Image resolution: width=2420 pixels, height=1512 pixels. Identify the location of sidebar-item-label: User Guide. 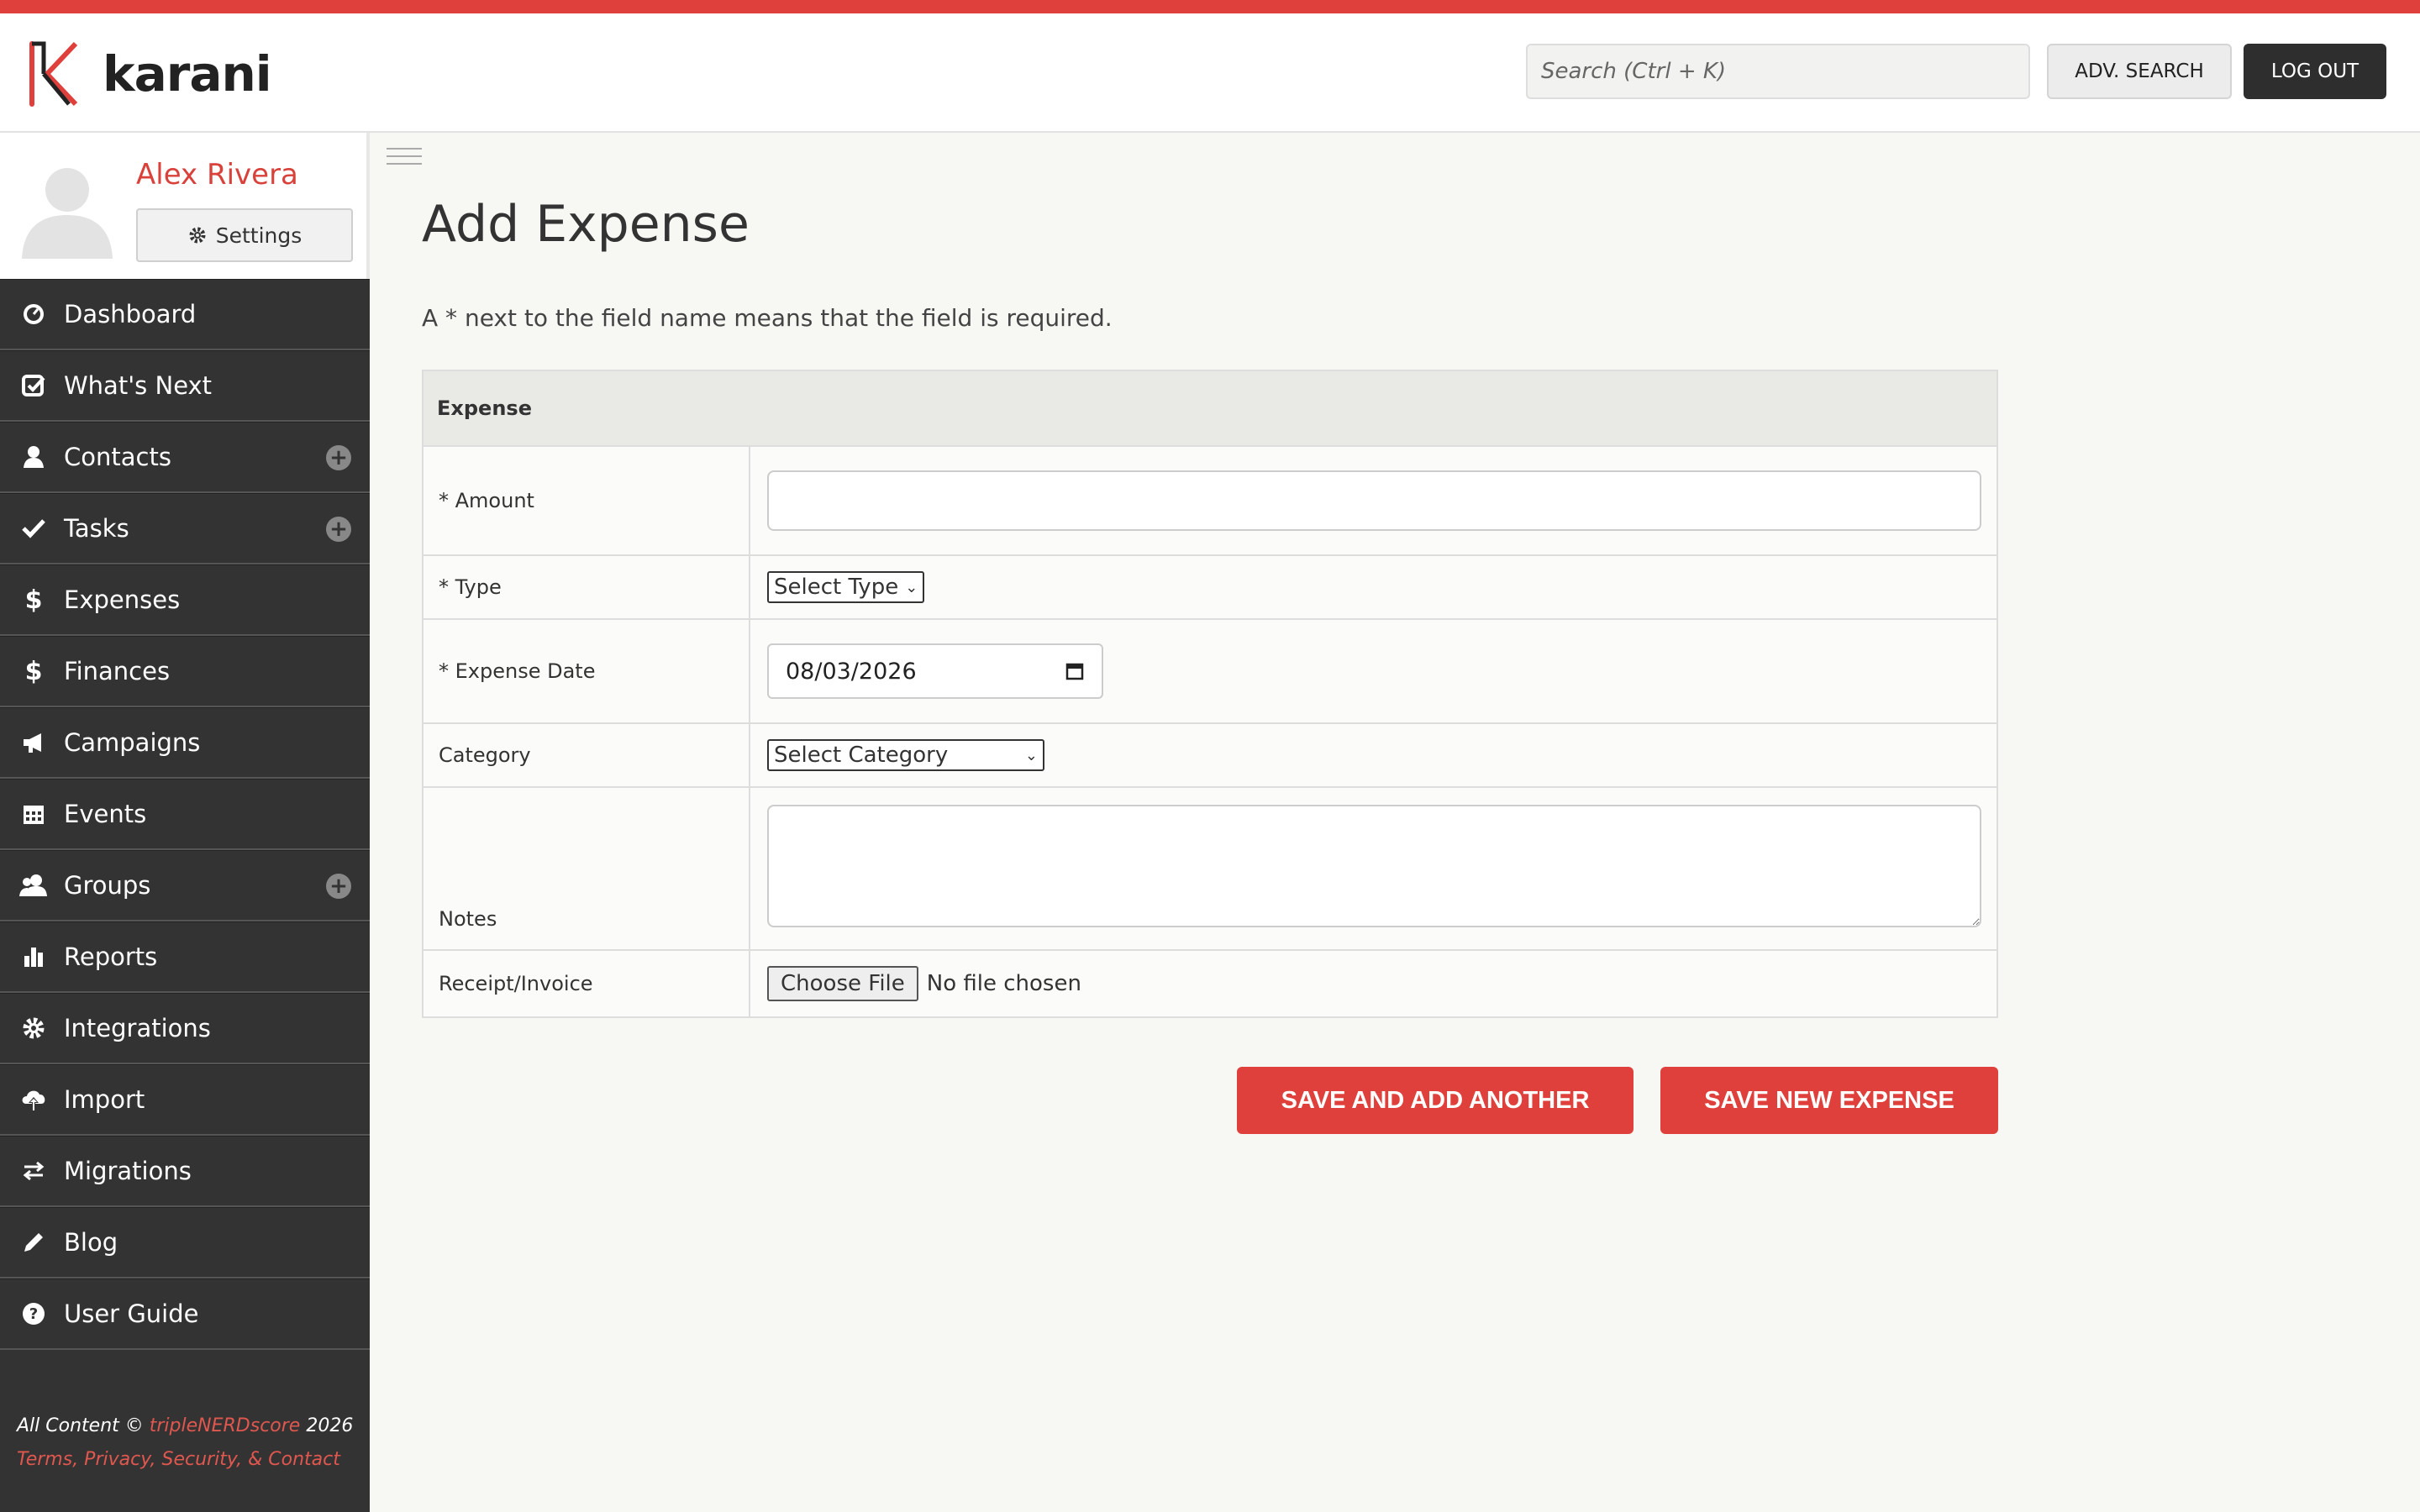
(131, 1313).